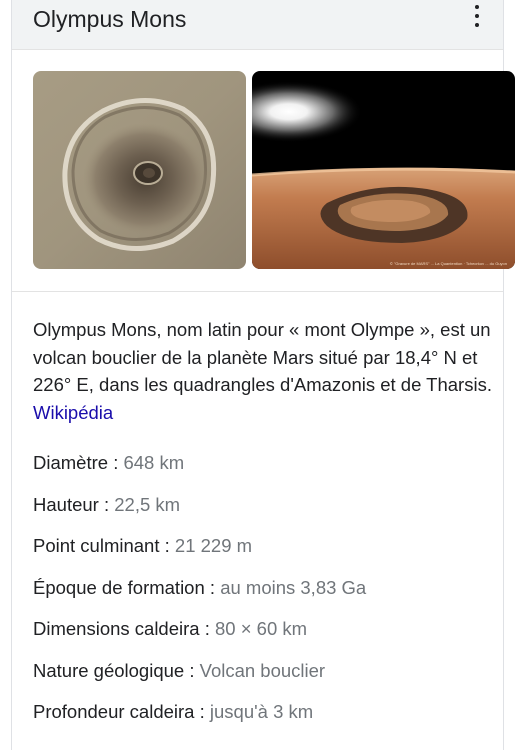  What do you see at coordinates (265, 470) in the screenshot?
I see `fact-diametre: Diamètre : 648 km` at bounding box center [265, 470].